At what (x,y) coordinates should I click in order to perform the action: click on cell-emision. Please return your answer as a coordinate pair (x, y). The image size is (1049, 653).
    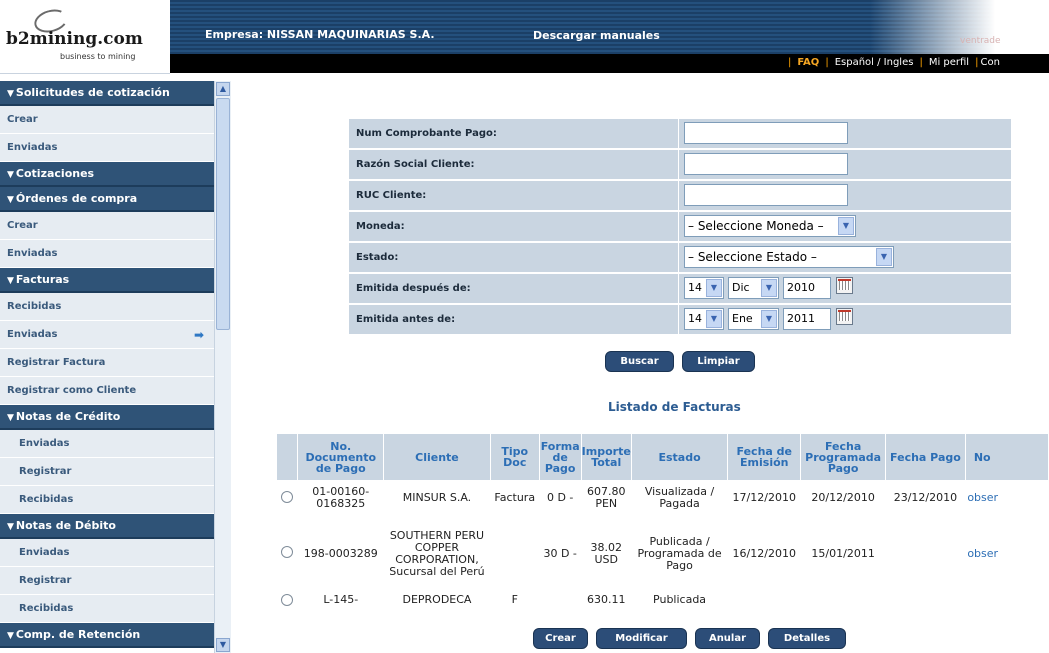
    Looking at the image, I should click on (764, 607).